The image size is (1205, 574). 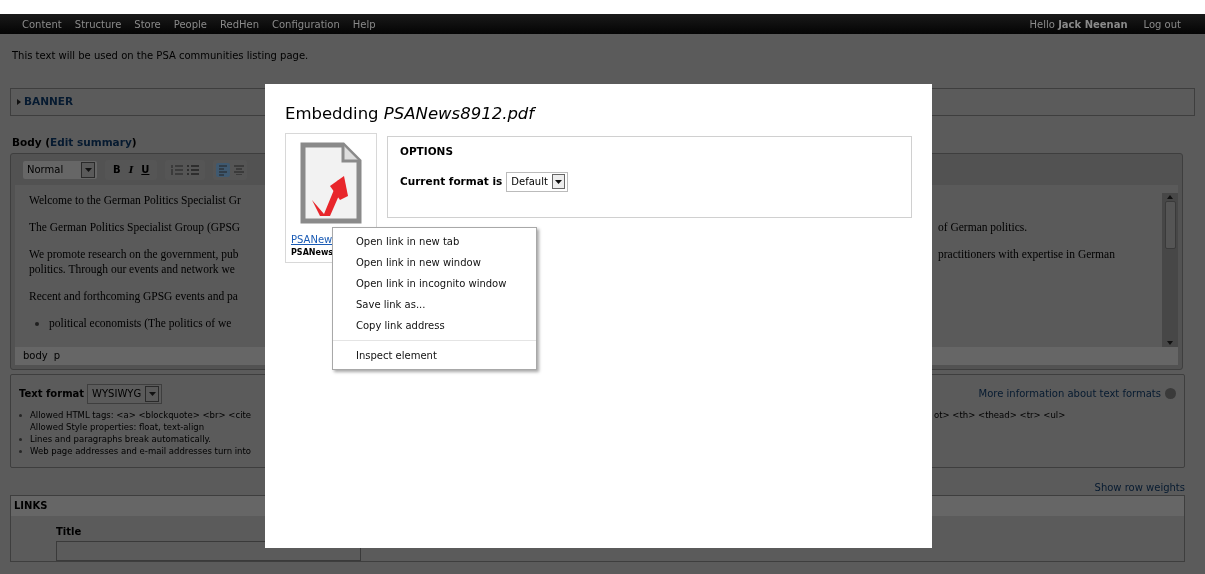 I want to click on options-heading: OPTIONS, so click(x=427, y=151).